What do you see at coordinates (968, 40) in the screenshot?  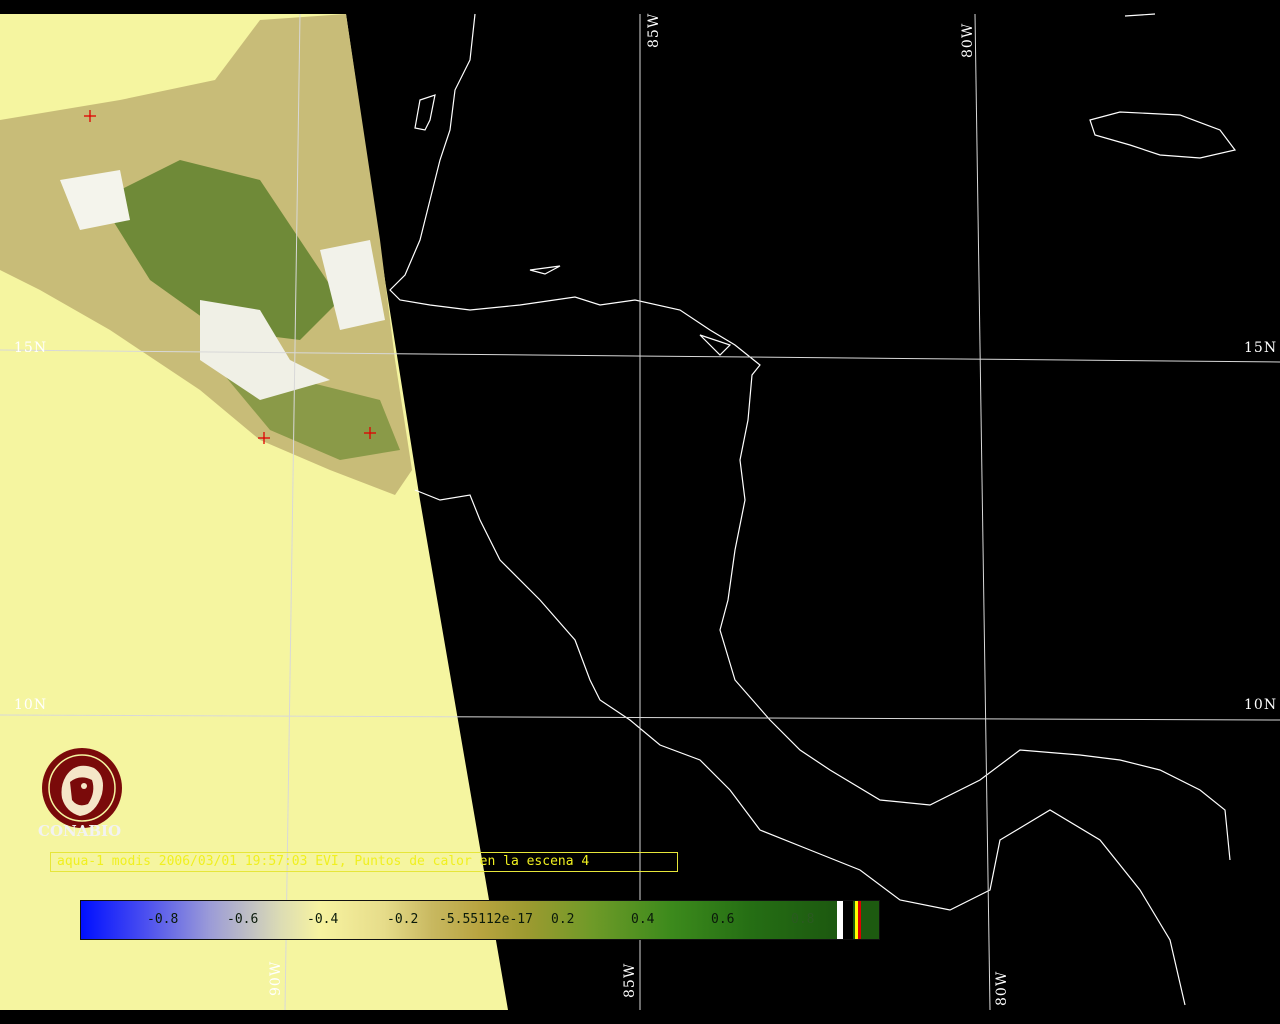 I see `lon-label-80w-top: 80W` at bounding box center [968, 40].